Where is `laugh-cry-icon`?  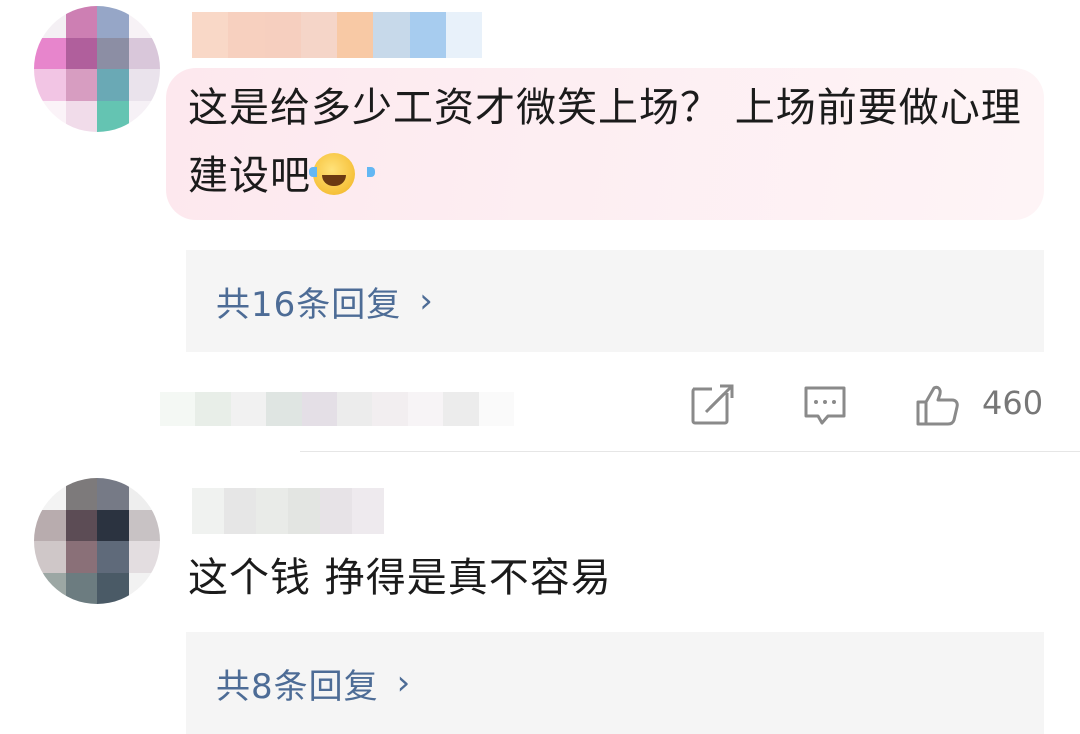
laugh-cry-icon is located at coordinates (342, 174).